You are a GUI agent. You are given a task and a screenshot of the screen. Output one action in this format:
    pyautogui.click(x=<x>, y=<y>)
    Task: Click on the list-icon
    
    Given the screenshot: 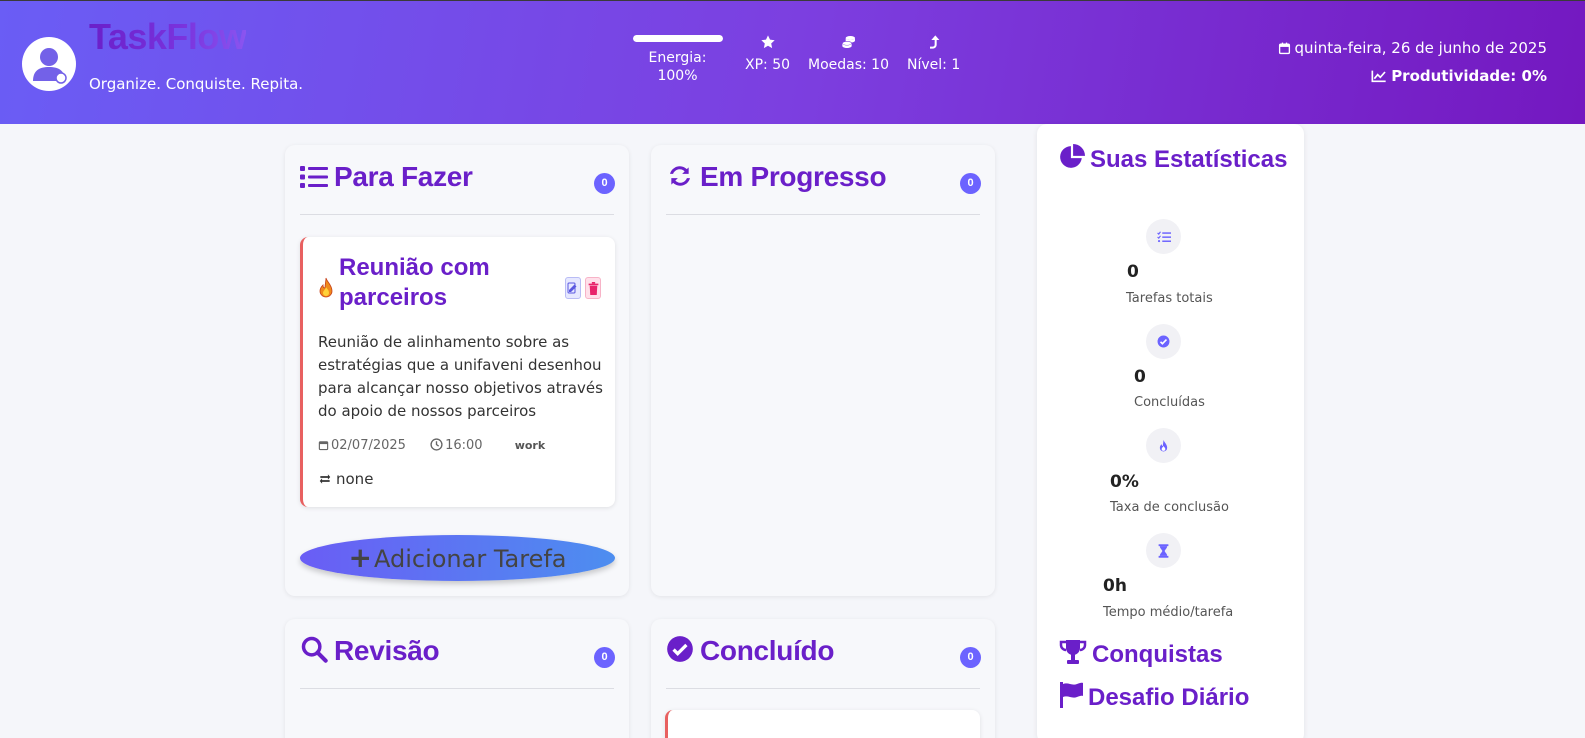 What is the action you would take?
    pyautogui.click(x=314, y=177)
    